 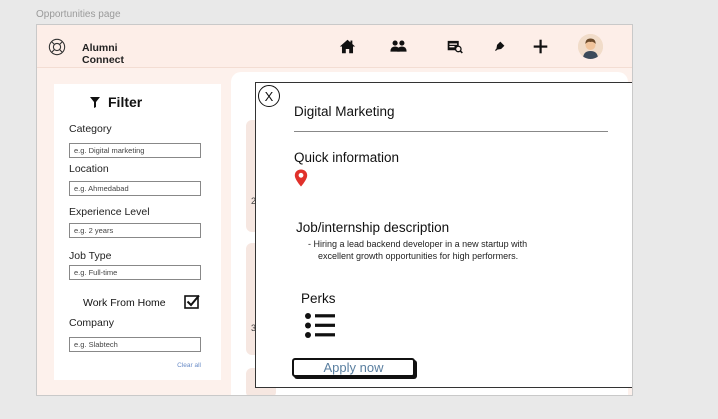 What do you see at coordinates (57, 47) in the screenshot?
I see `lifebuoy-logo-icon` at bounding box center [57, 47].